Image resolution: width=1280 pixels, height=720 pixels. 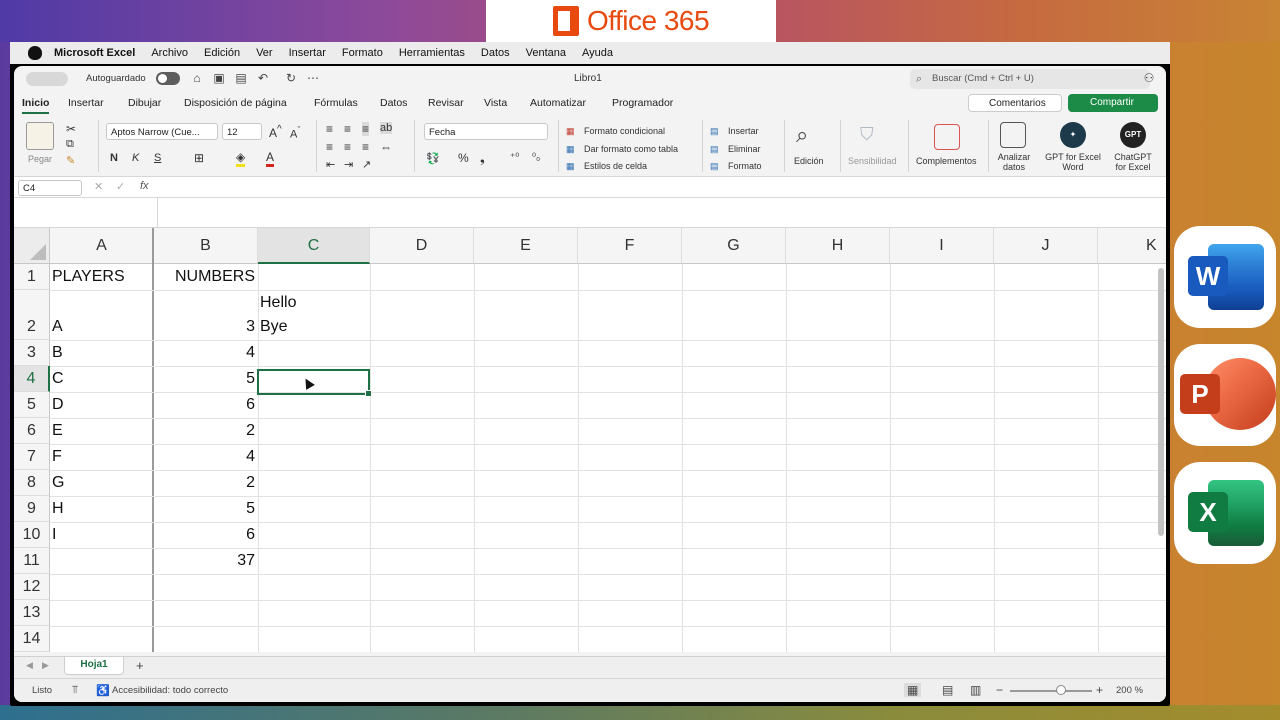 I want to click on paste-icon, so click(x=40, y=136).